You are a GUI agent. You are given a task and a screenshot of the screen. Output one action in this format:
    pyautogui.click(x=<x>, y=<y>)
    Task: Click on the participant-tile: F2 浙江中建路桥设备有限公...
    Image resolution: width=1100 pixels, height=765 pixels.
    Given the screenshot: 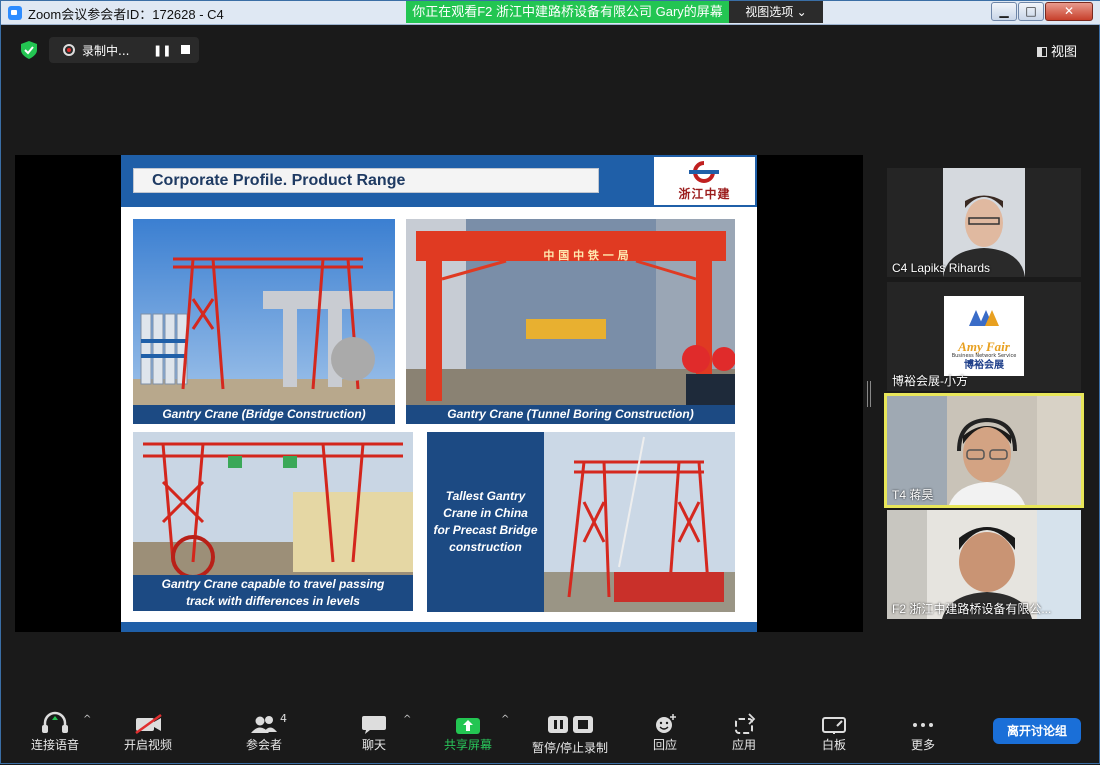 What is the action you would take?
    pyautogui.click(x=984, y=564)
    